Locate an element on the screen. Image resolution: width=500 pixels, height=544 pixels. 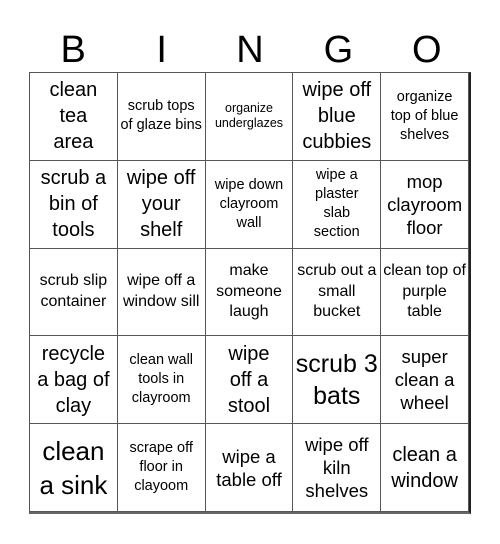
cell-text: wipe off your shelf is located at coordinates (161, 204).